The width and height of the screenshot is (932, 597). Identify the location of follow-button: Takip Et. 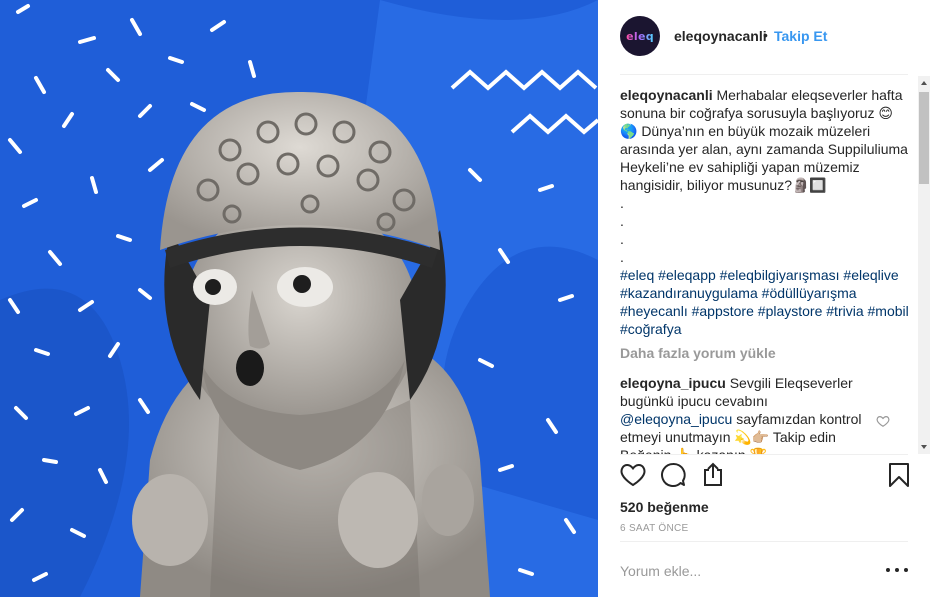
(800, 36).